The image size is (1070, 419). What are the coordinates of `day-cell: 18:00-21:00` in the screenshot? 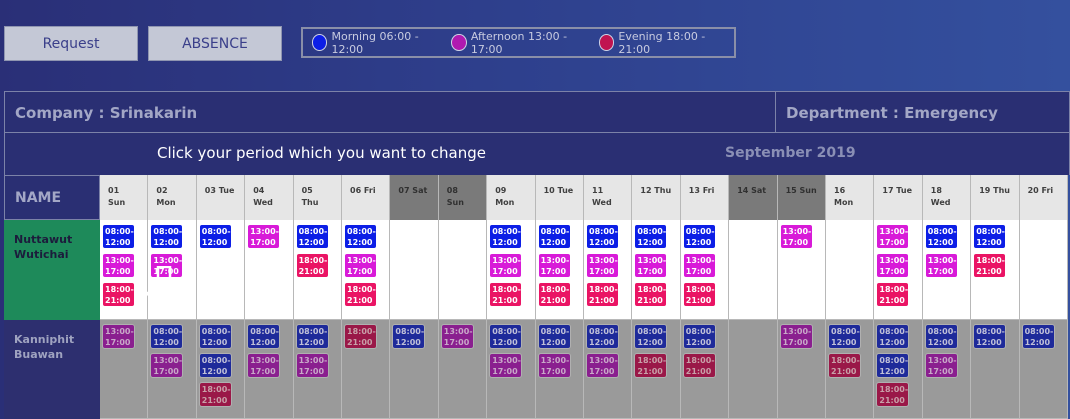 It's located at (366, 369).